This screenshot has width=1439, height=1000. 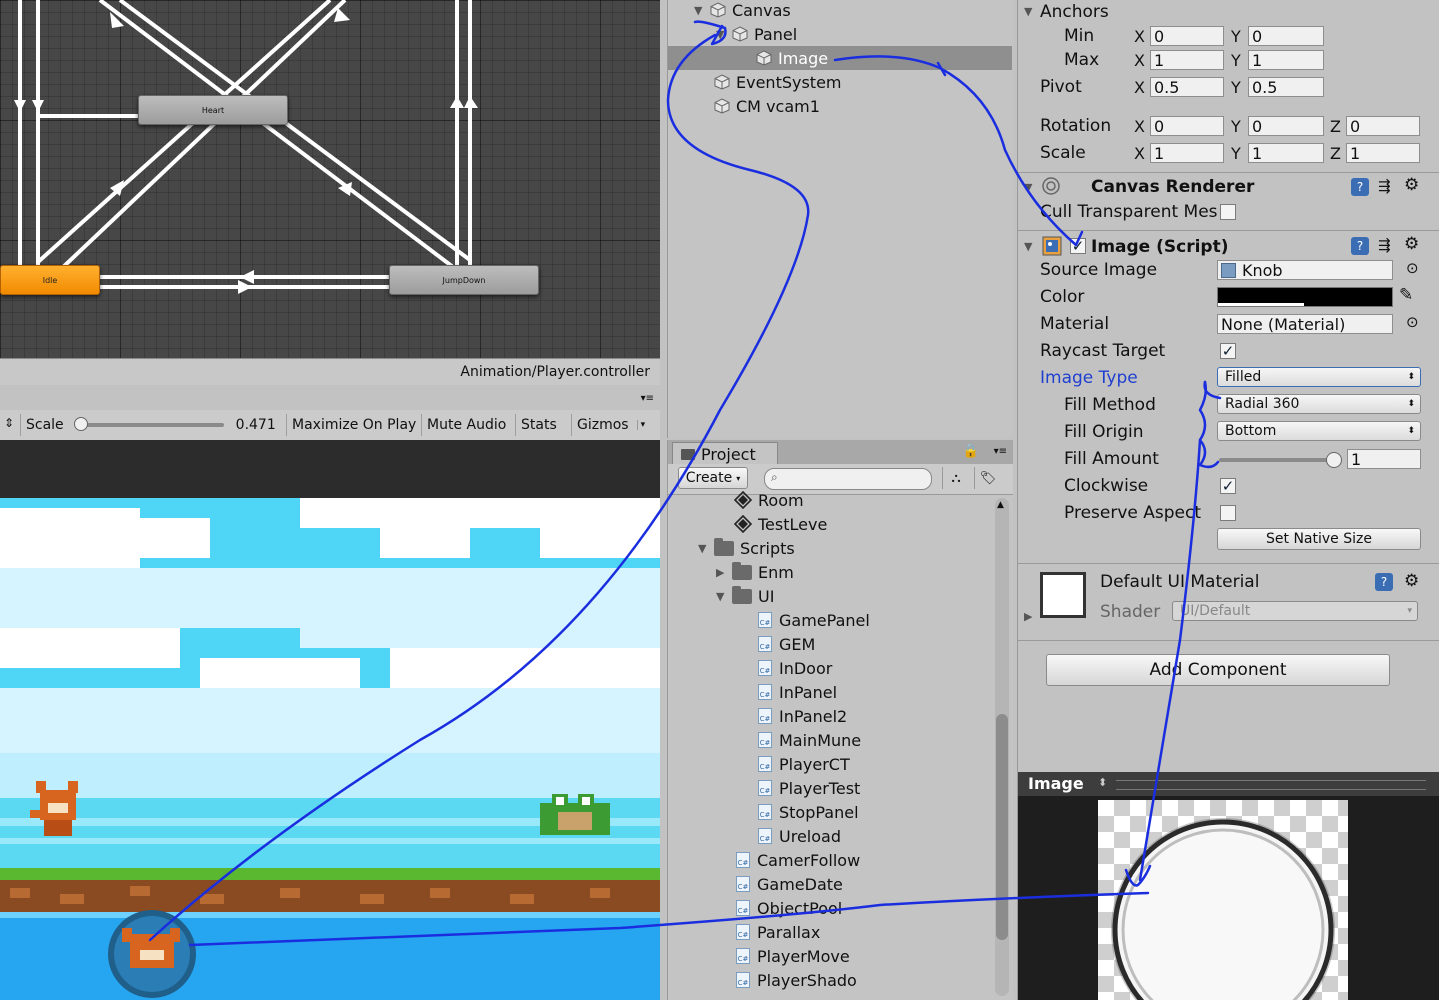 I want to click on scale-slider-thumb, so click(x=80, y=424).